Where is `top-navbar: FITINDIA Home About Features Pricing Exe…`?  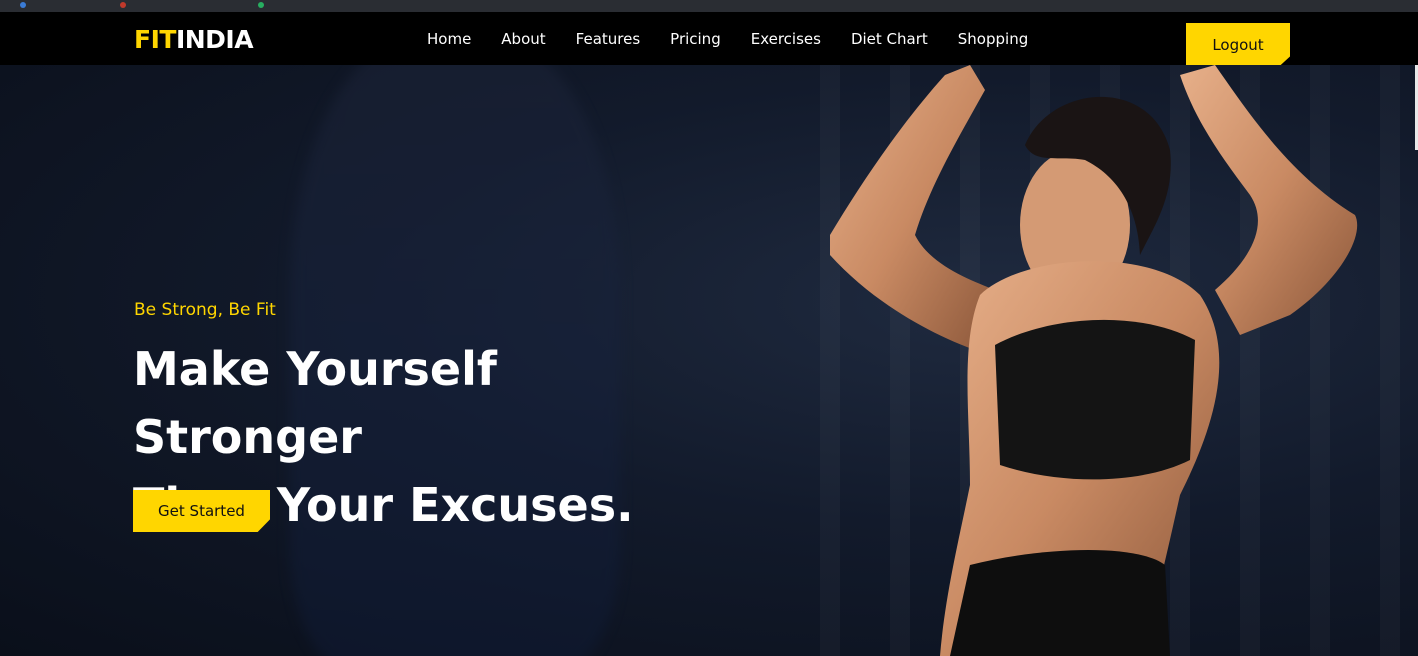 top-navbar: FITINDIA Home About Features Pricing Exe… is located at coordinates (709, 39).